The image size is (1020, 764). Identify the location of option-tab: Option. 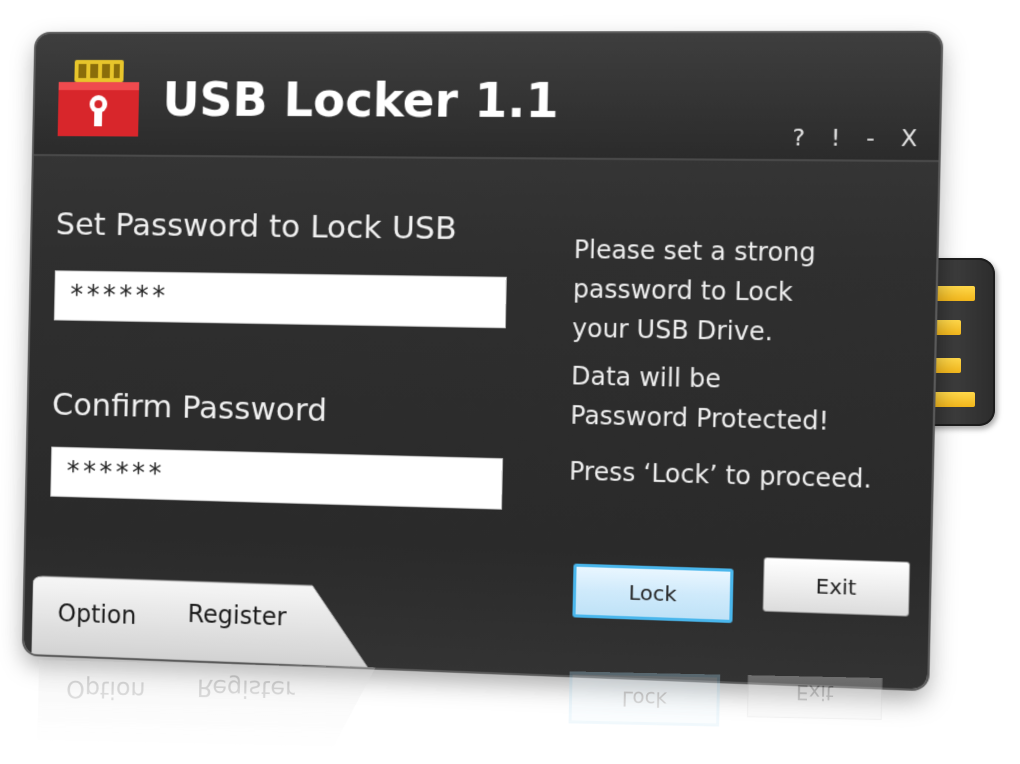
(96, 614).